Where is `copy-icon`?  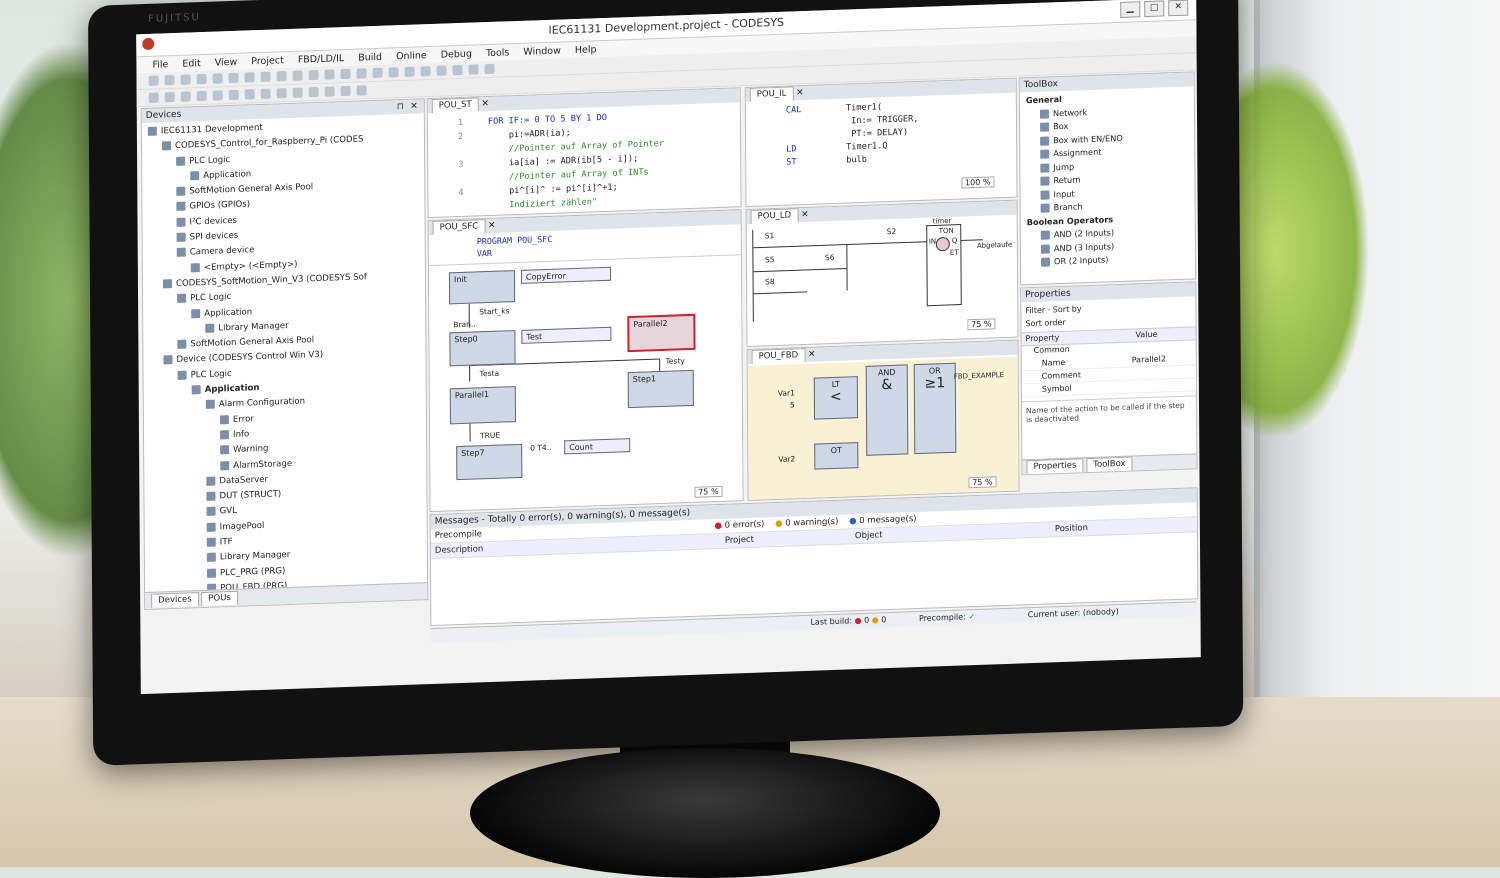
copy-icon is located at coordinates (265, 77).